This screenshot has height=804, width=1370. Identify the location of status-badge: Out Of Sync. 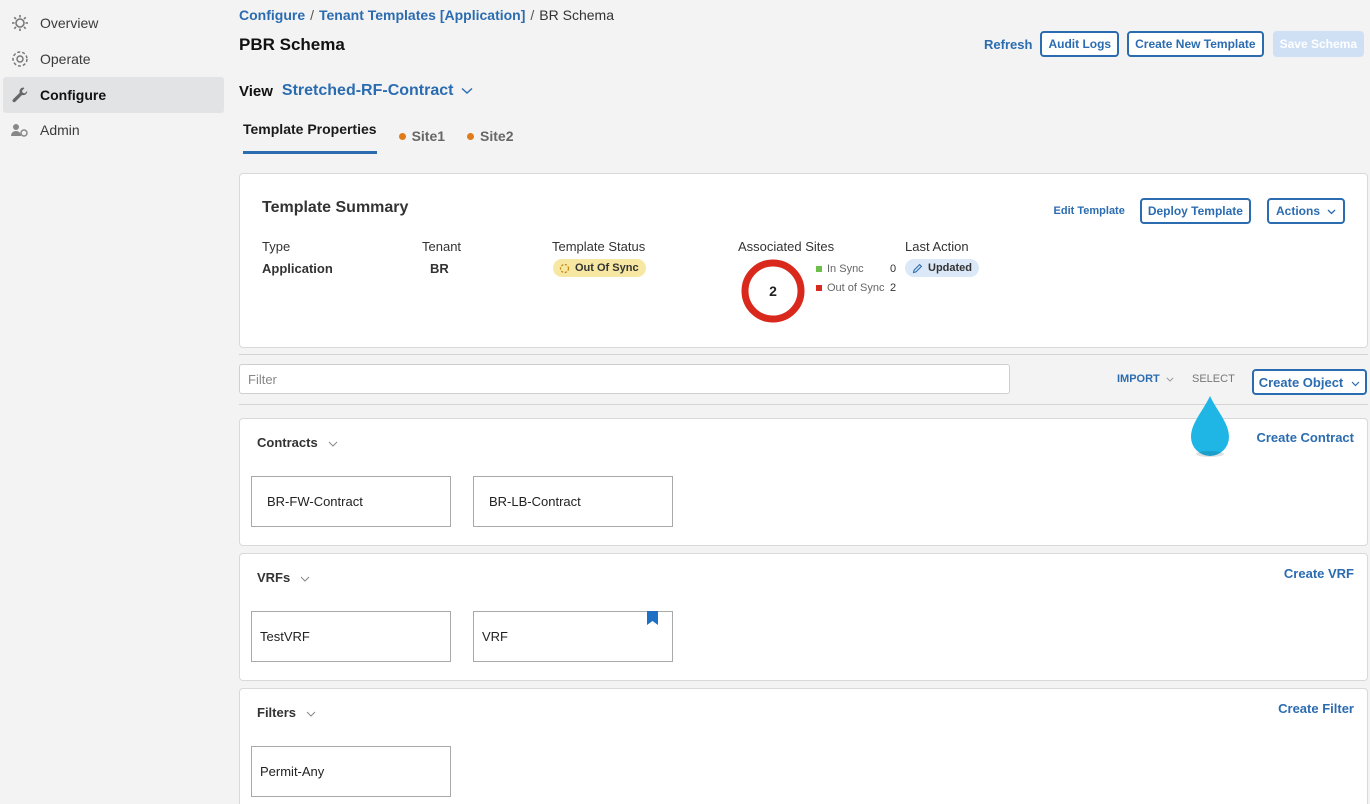
(599, 268).